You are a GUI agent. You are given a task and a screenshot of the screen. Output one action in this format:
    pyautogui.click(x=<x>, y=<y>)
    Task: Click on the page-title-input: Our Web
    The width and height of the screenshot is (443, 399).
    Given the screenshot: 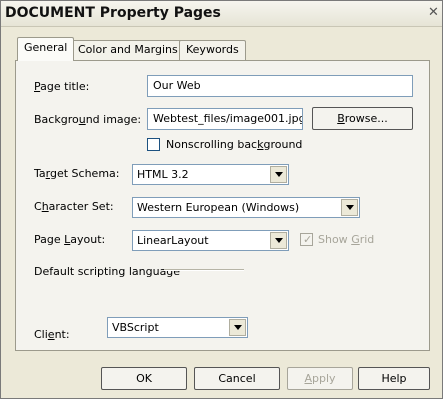 What is the action you would take?
    pyautogui.click(x=280, y=86)
    